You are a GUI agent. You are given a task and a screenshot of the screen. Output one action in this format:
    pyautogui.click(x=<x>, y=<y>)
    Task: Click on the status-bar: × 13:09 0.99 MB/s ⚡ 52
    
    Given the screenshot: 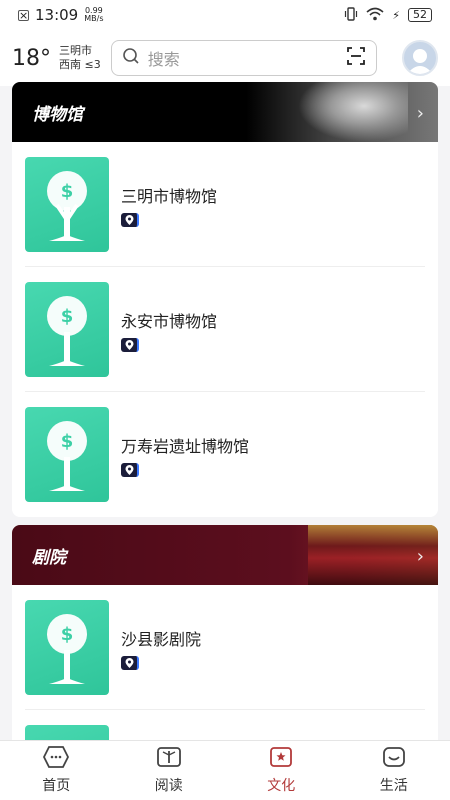 What is the action you would take?
    pyautogui.click(x=225, y=15)
    